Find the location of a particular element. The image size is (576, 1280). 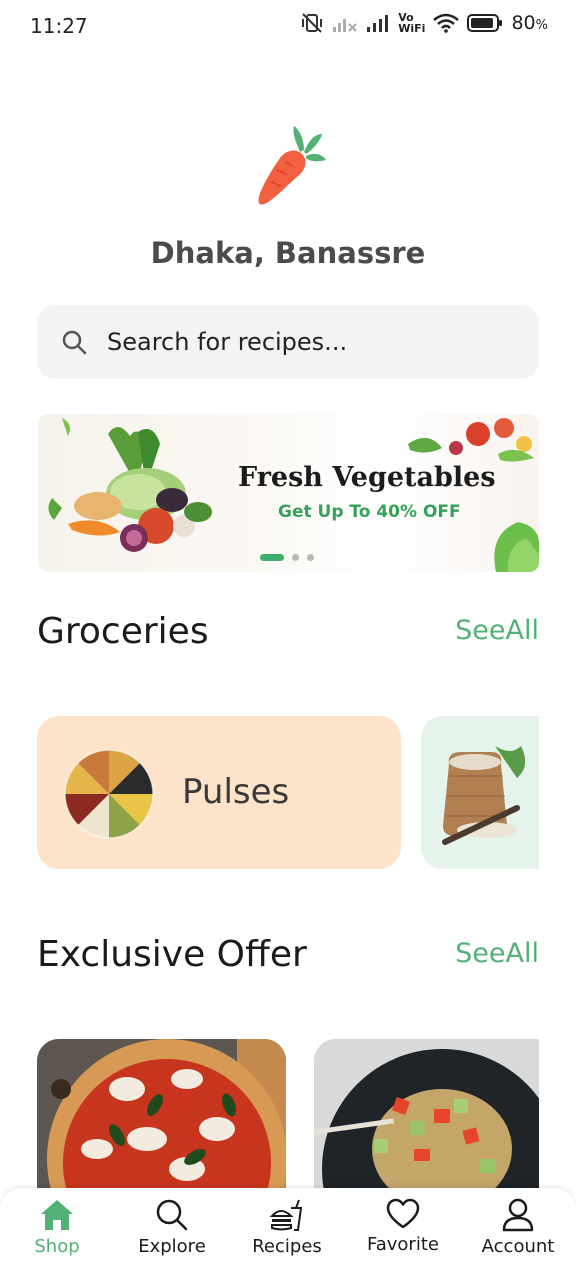

grocery-card-label: Pulses is located at coordinates (236, 792).